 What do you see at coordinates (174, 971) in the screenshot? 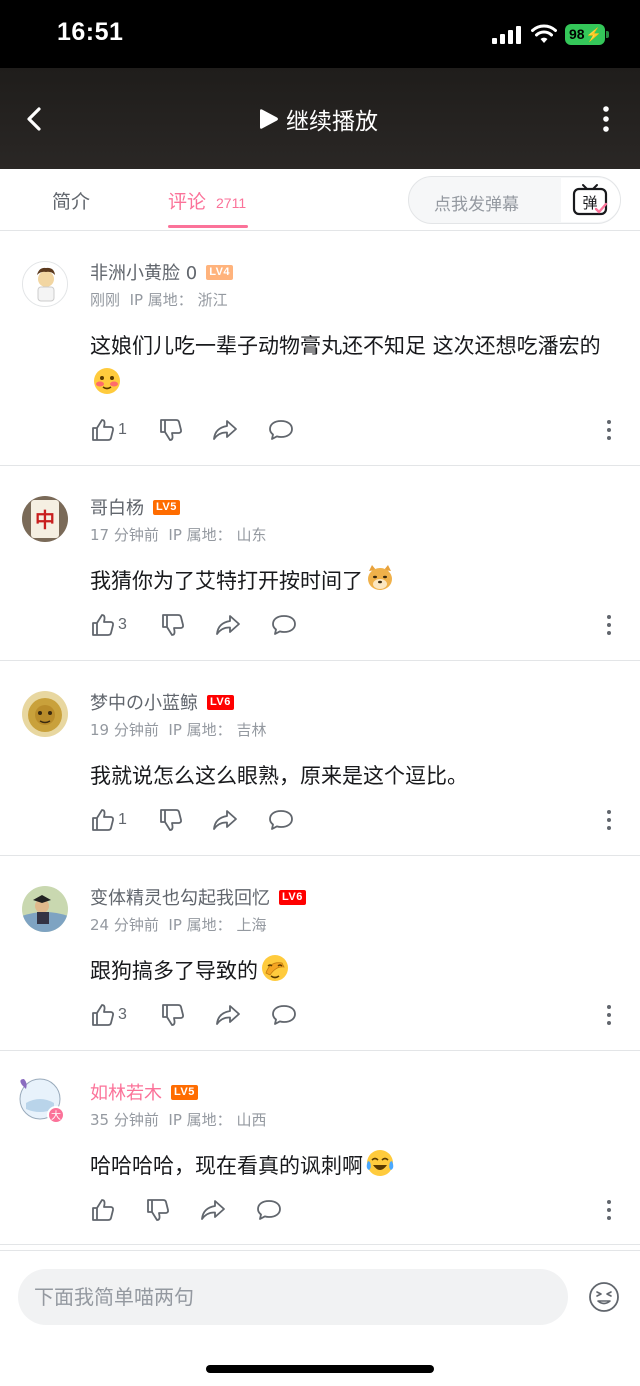
I see `comment-body: 跟狗搞多了导致的` at bounding box center [174, 971].